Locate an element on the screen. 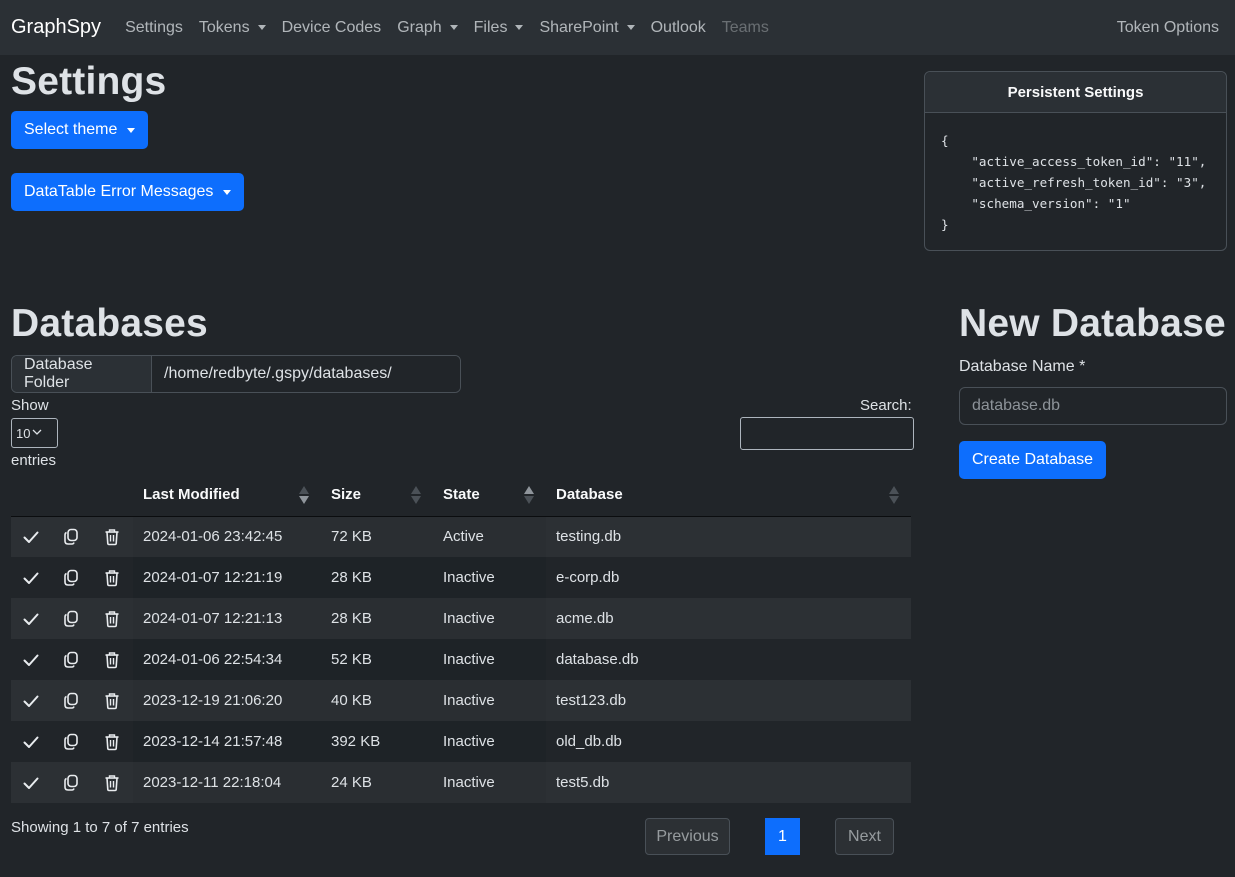  search-label: Search: is located at coordinates (886, 405).